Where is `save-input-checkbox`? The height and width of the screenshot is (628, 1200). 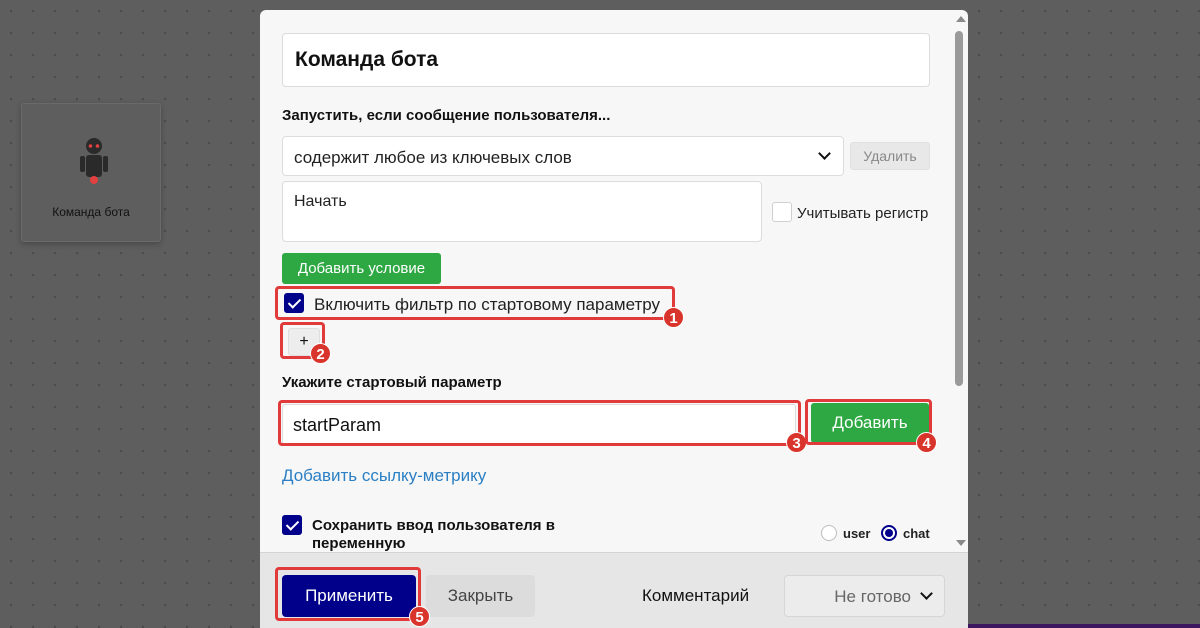 save-input-checkbox is located at coordinates (292, 525).